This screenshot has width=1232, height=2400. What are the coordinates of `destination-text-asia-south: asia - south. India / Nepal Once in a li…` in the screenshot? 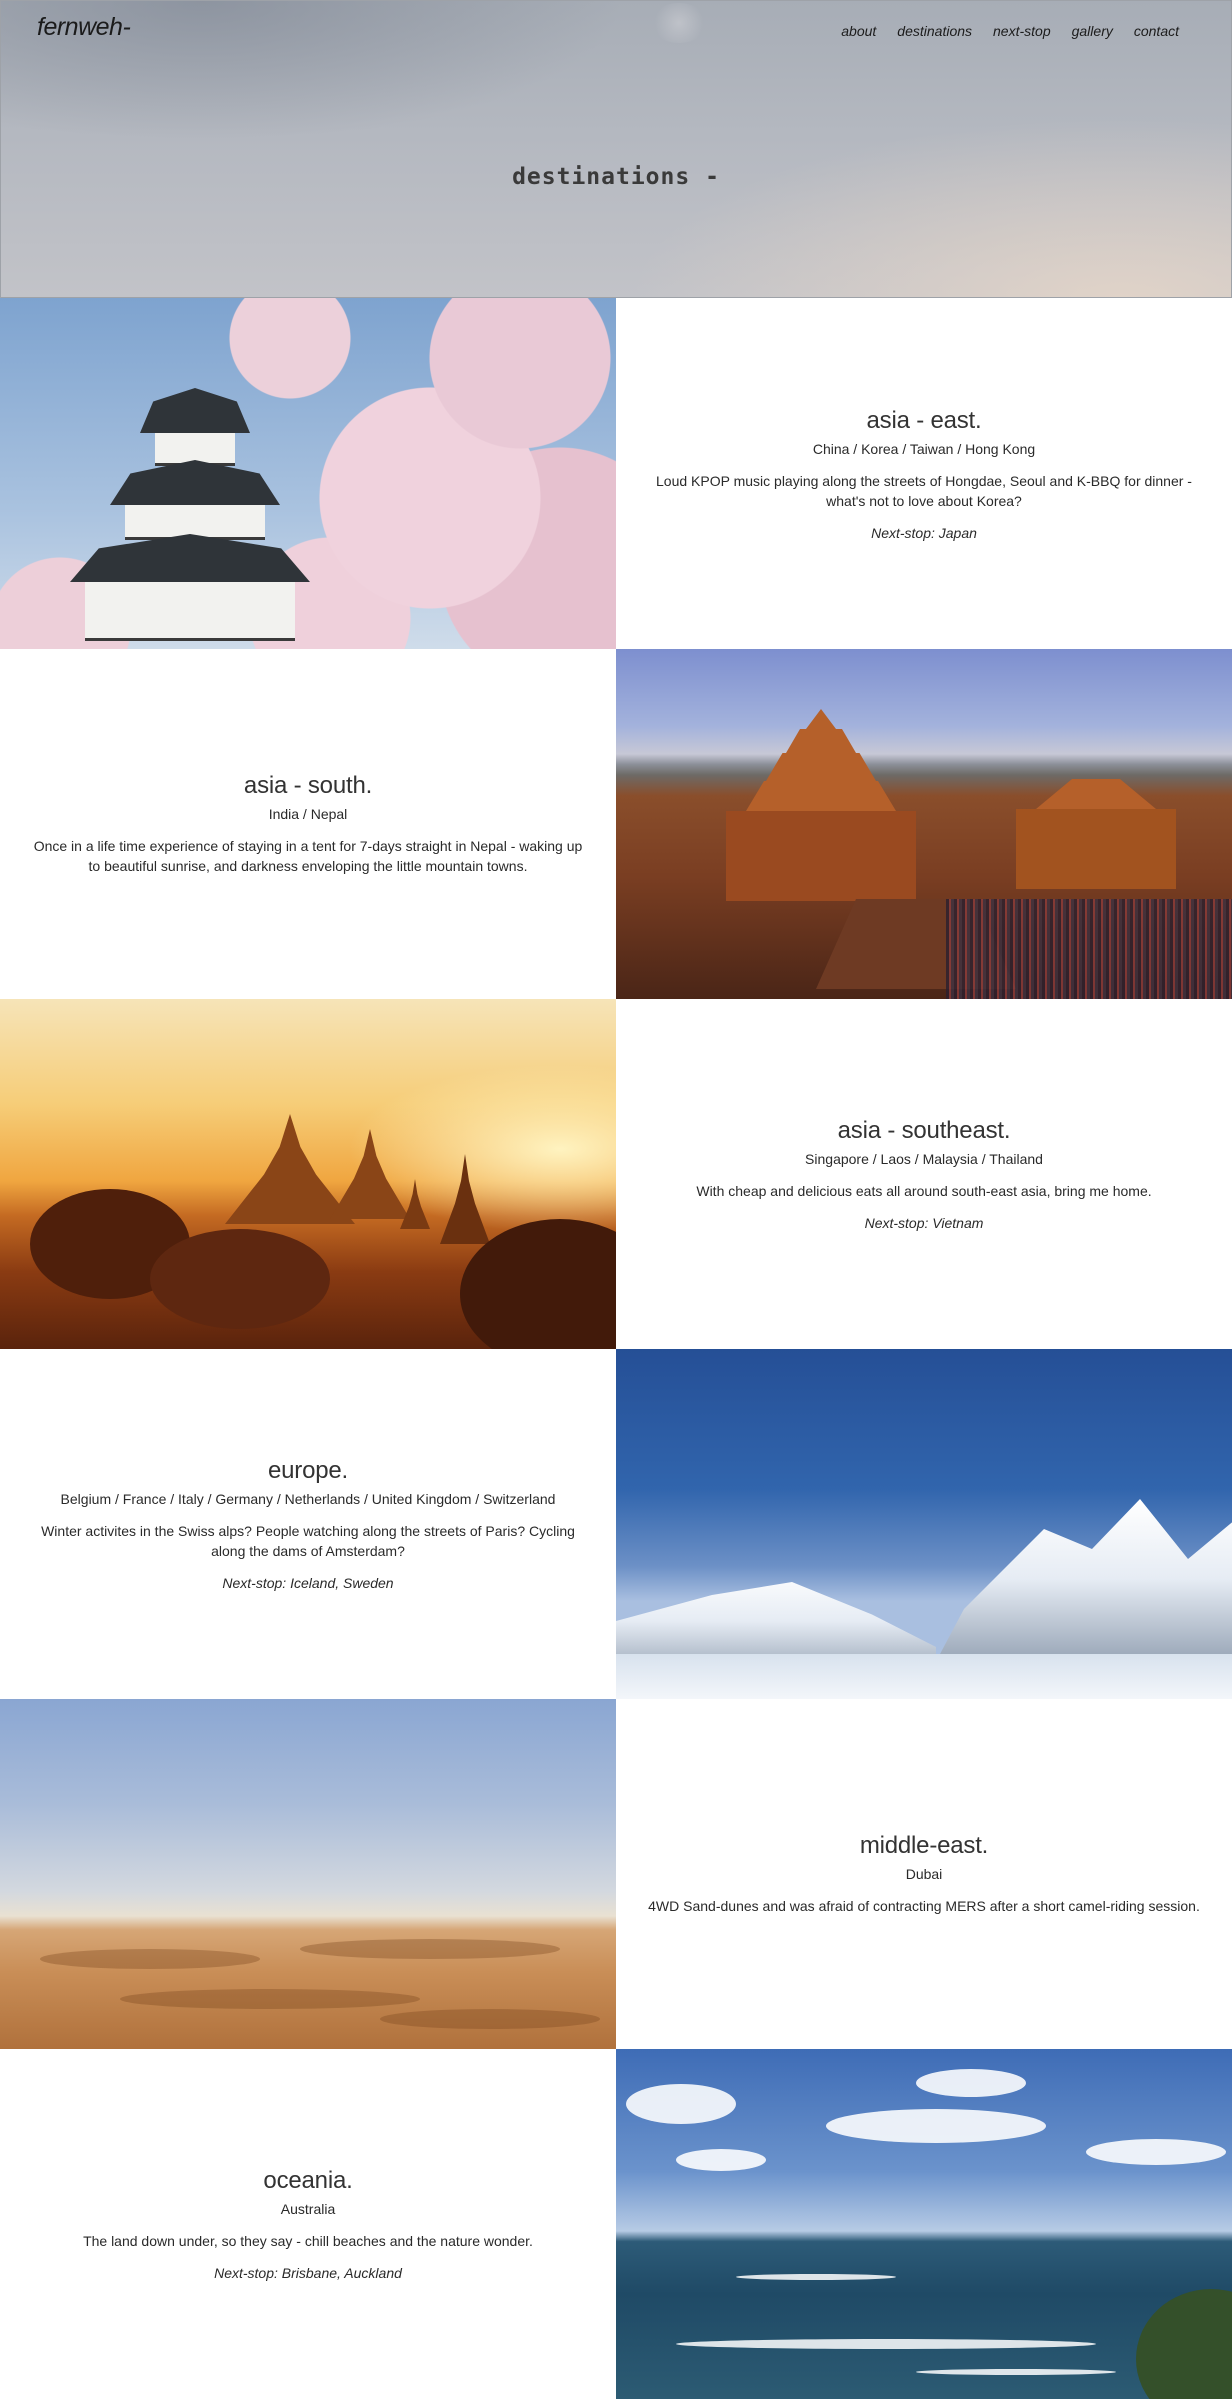 It's located at (308, 824).